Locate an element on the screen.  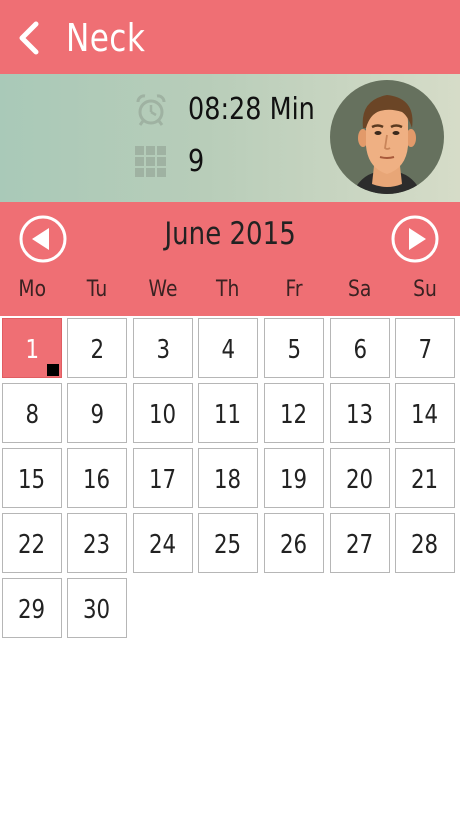
weekday-label-text: Mo is located at coordinates (32, 289).